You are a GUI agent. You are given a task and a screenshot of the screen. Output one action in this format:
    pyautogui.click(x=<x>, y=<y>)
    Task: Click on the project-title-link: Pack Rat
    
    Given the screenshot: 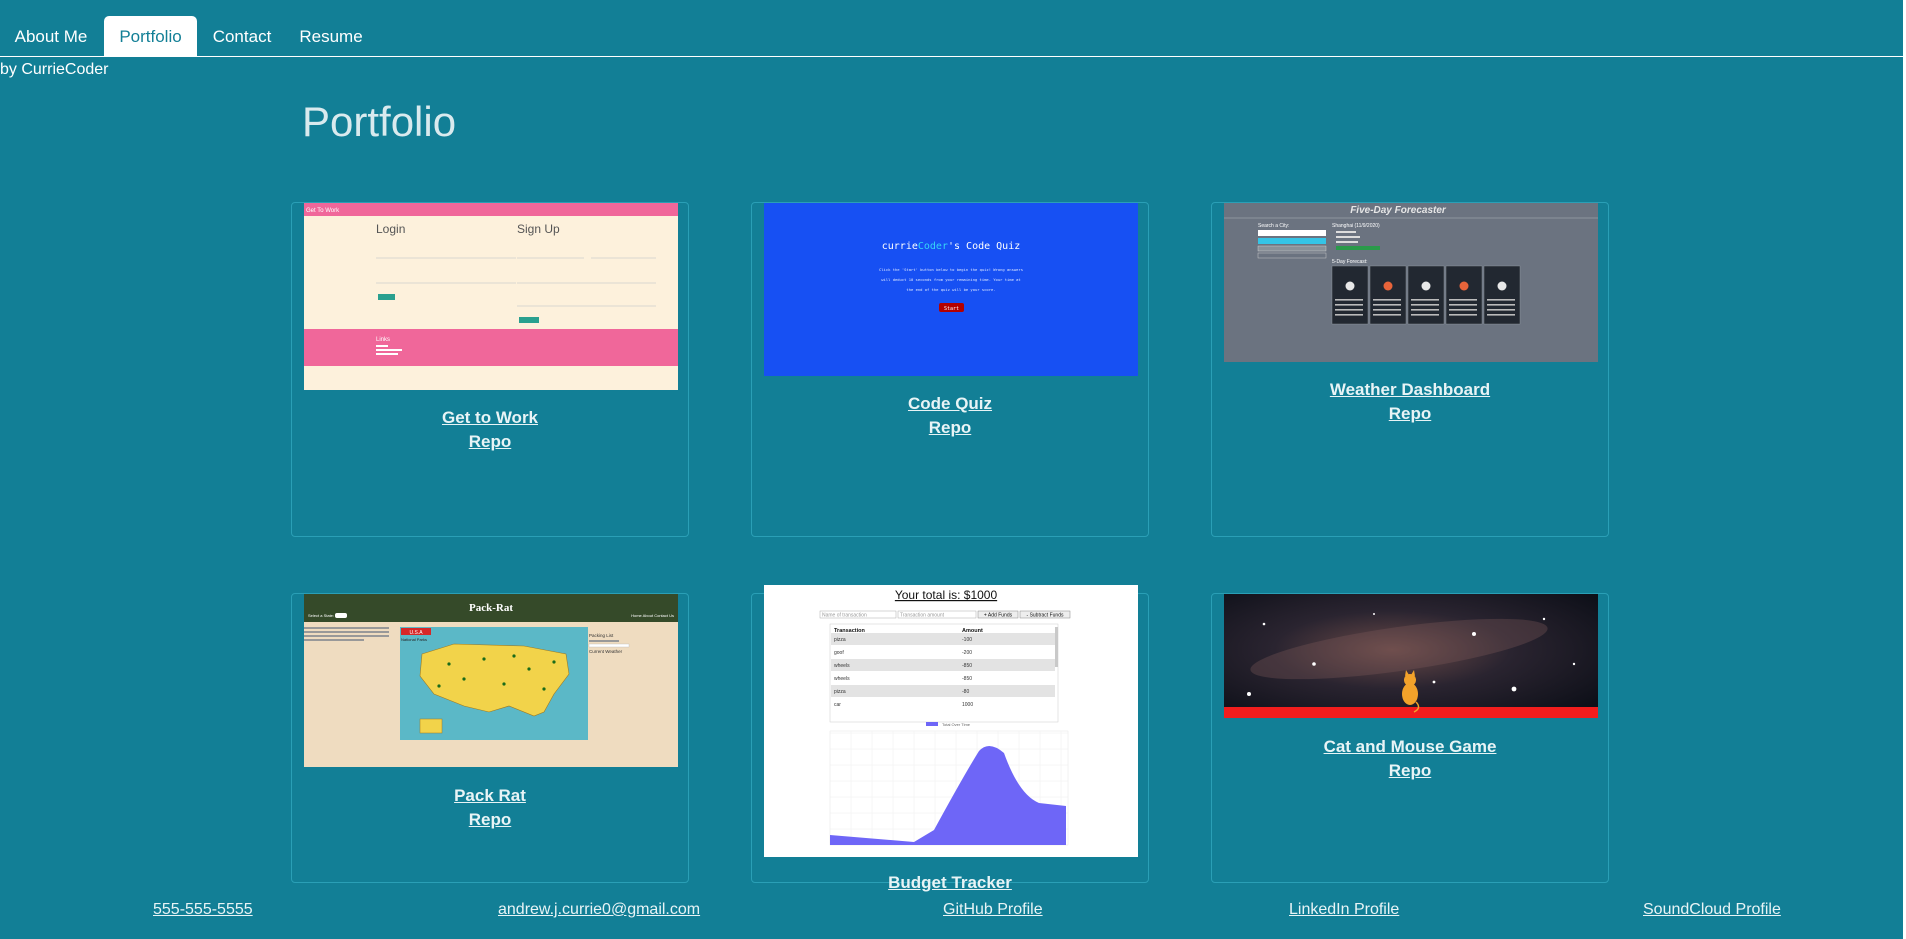 What is the action you would take?
    pyautogui.click(x=490, y=796)
    